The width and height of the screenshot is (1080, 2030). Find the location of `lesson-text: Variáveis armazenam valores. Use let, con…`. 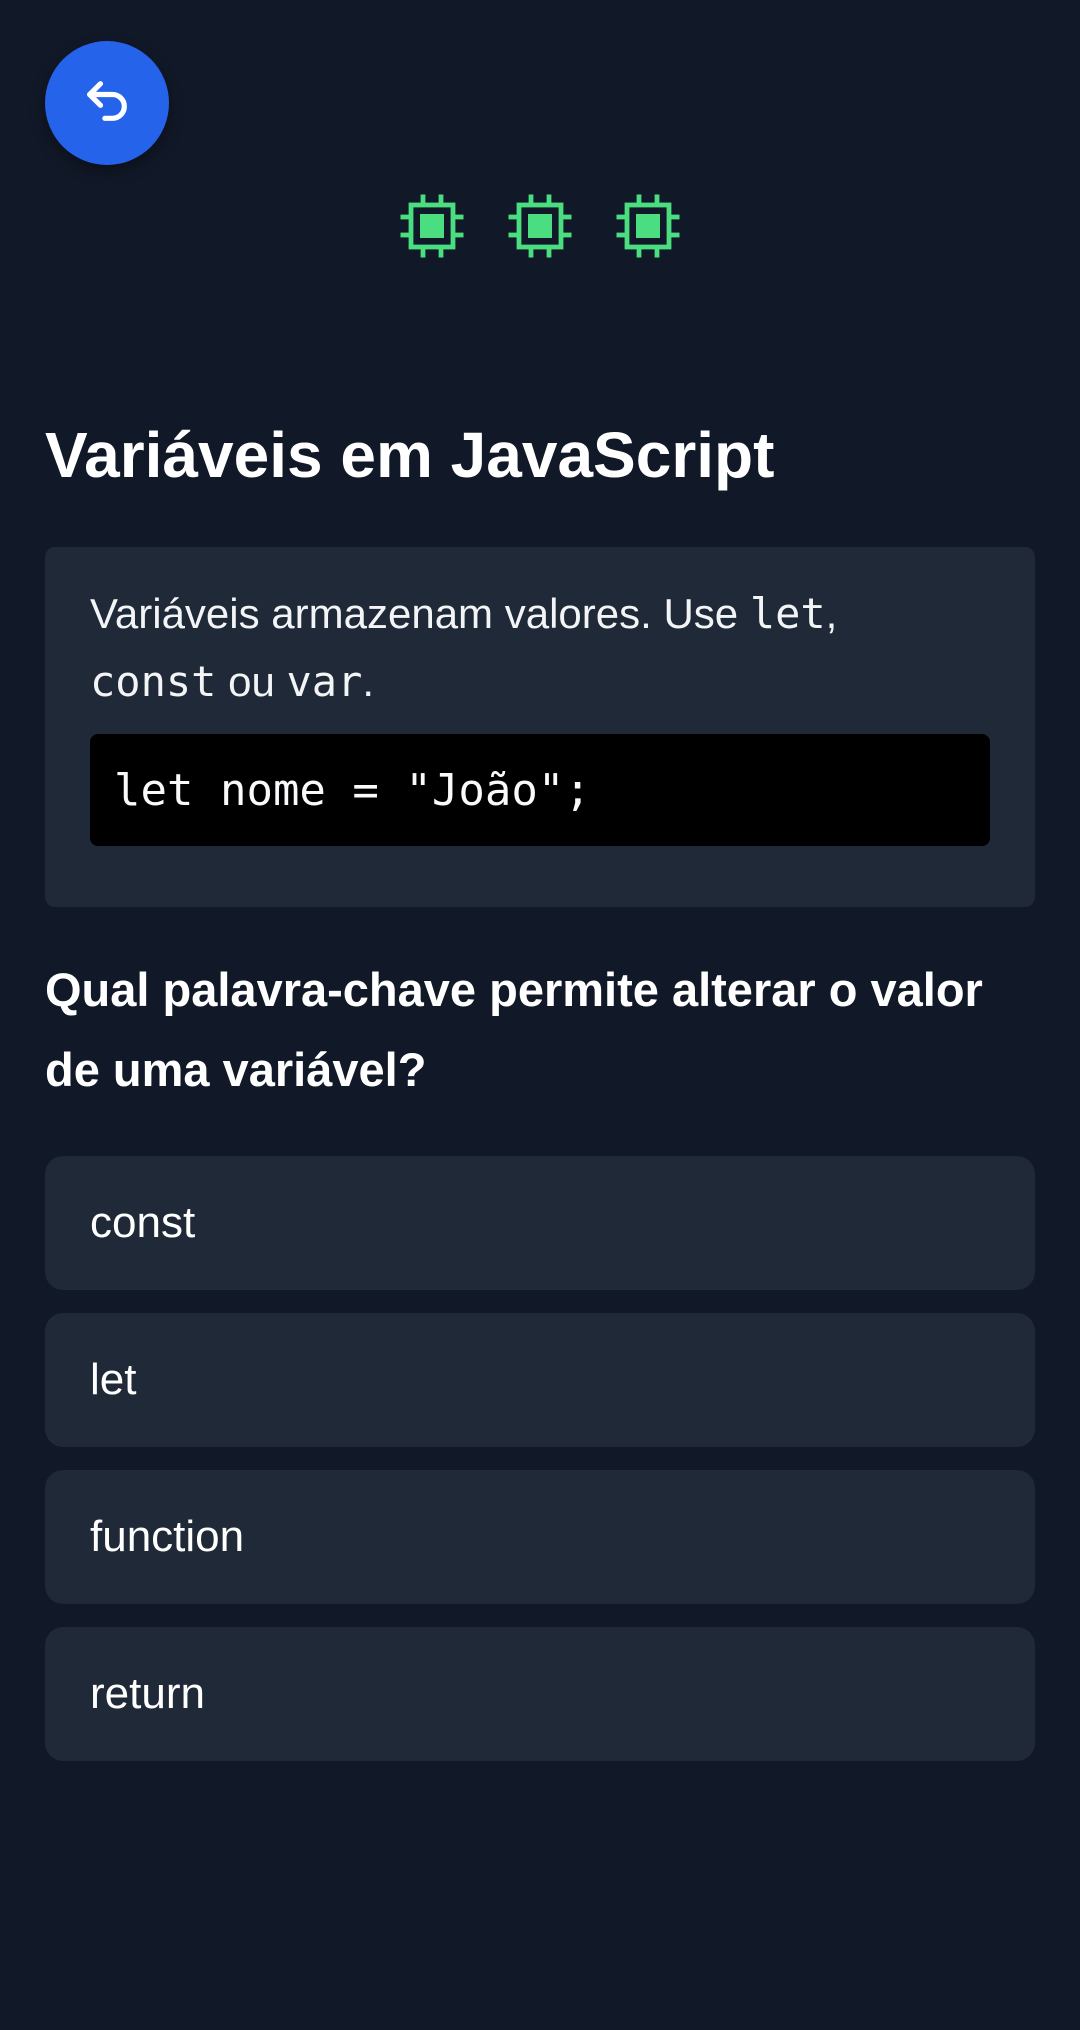

lesson-text: Variáveis armazenam valores. Use let, con… is located at coordinates (540, 648).